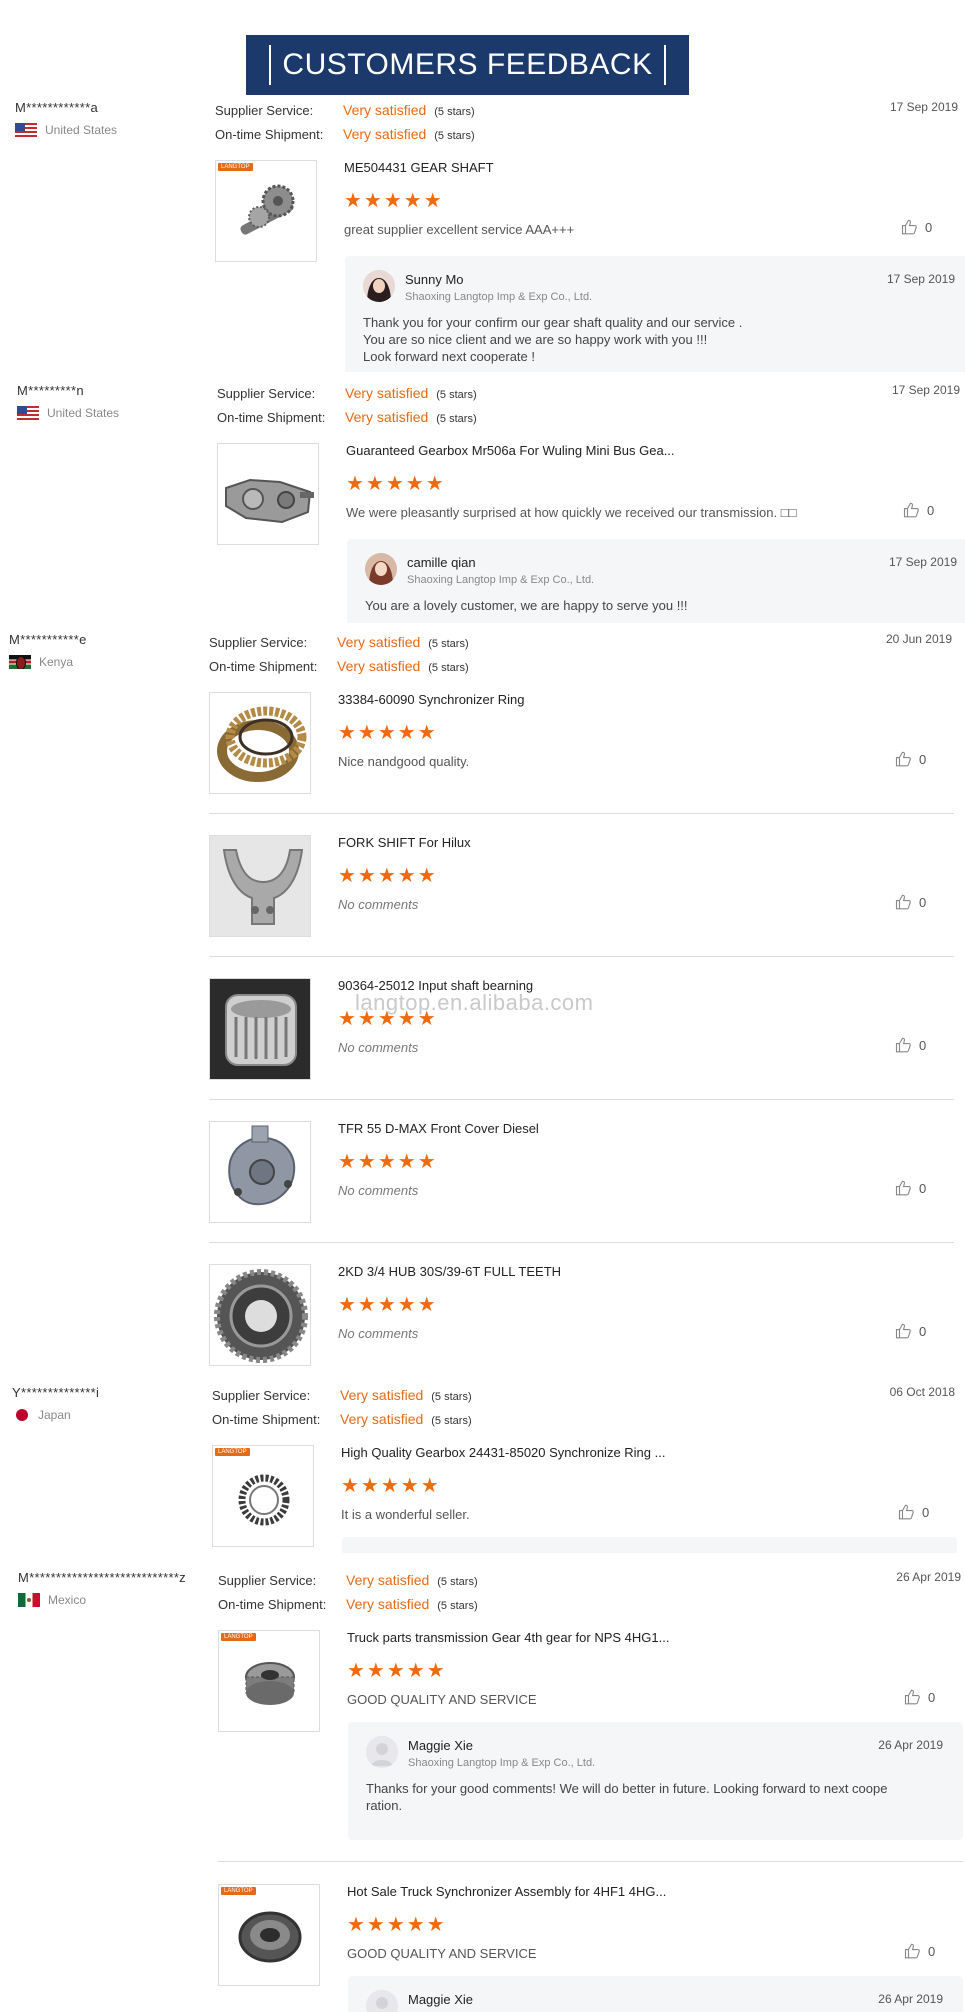 The width and height of the screenshot is (965, 2012). Describe the element at coordinates (467, 65) in the screenshot. I see `customers-feedback-banner: CUSTOMERS FEEDBACK` at that location.